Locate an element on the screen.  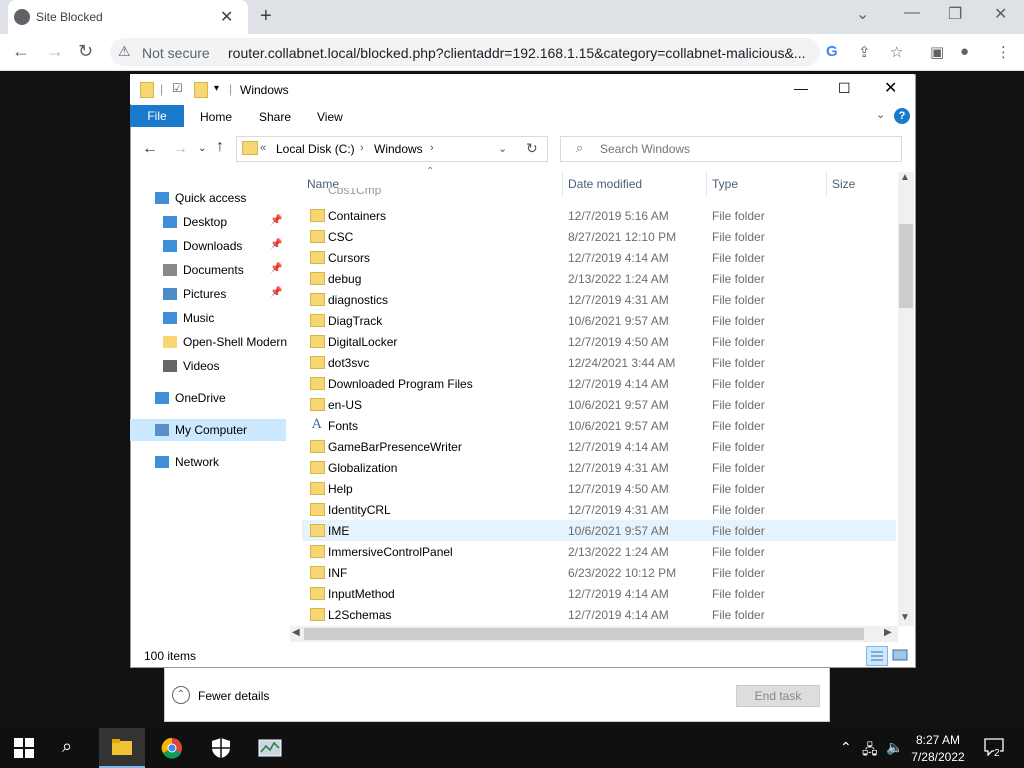
scroll-right-icon: ▶ is located at coordinates (888, 632).